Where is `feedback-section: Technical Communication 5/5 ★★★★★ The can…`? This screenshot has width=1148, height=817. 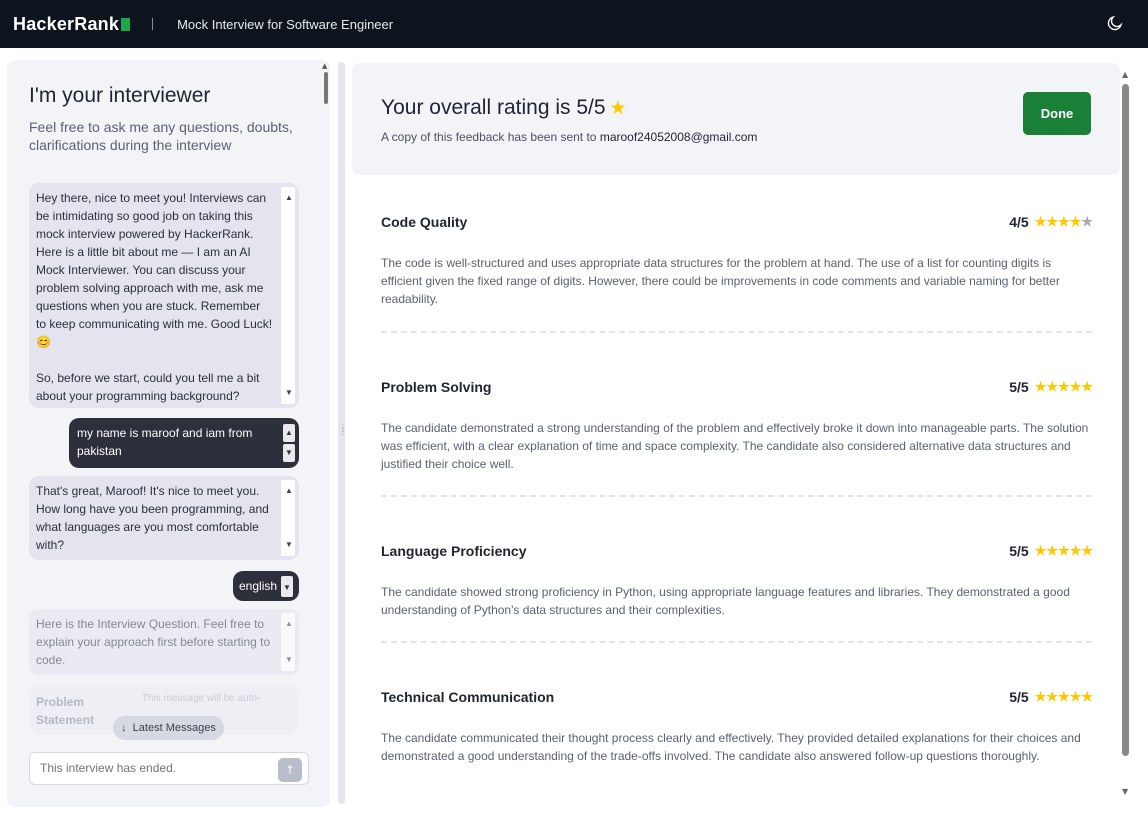
feedback-section: Technical Communication 5/5 ★★★★★ The can… is located at coordinates (737, 727).